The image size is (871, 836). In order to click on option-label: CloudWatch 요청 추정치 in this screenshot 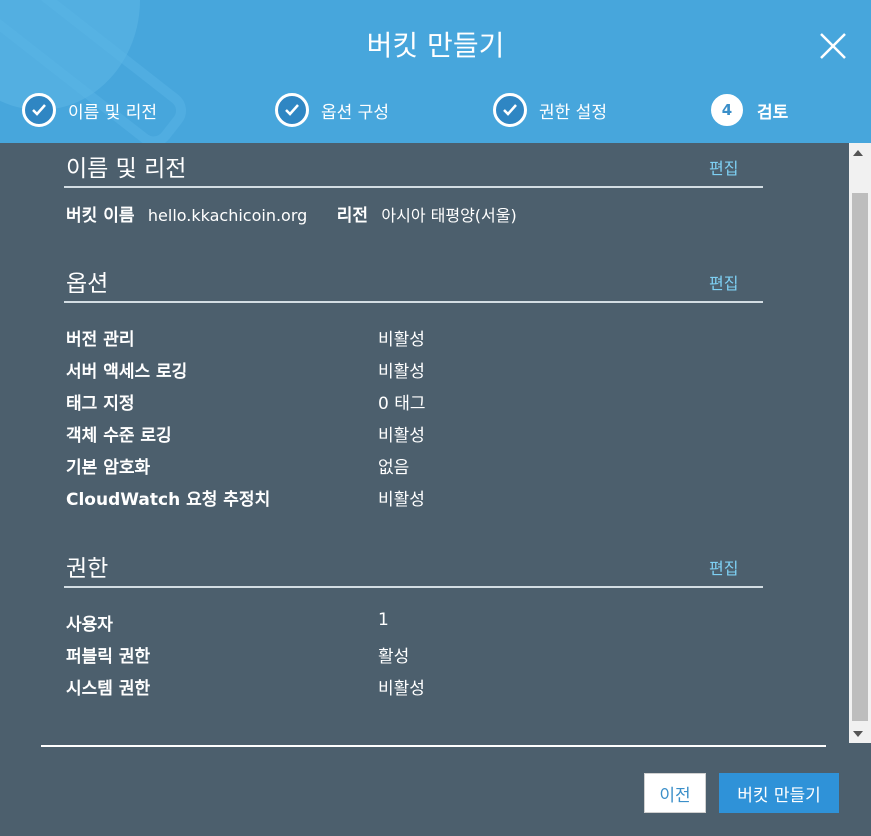, I will do `click(168, 500)`.